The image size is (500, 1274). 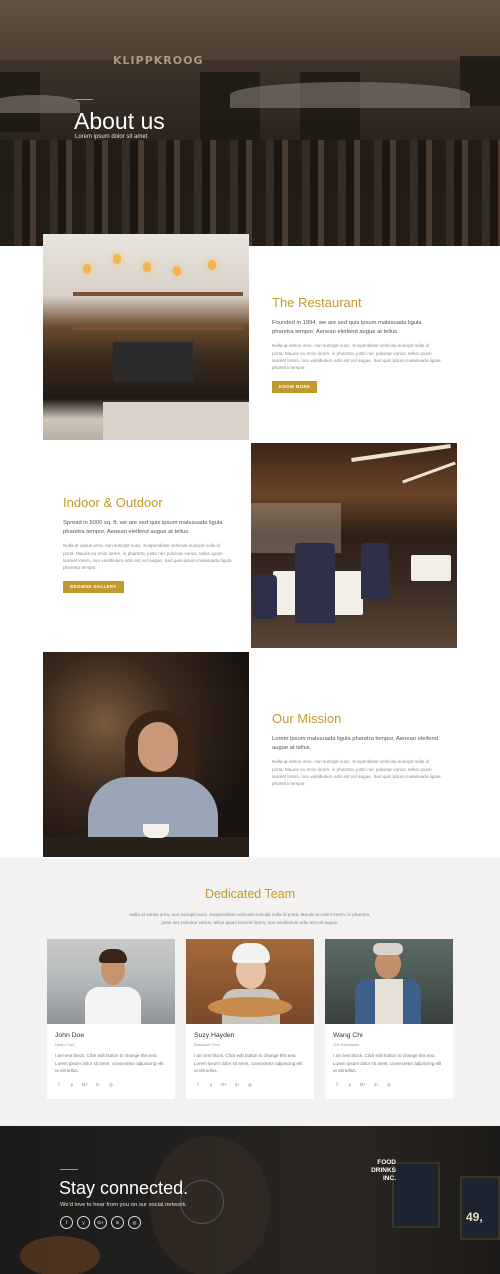 What do you see at coordinates (69, 1169) in the screenshot?
I see `footer-accent-rule` at bounding box center [69, 1169].